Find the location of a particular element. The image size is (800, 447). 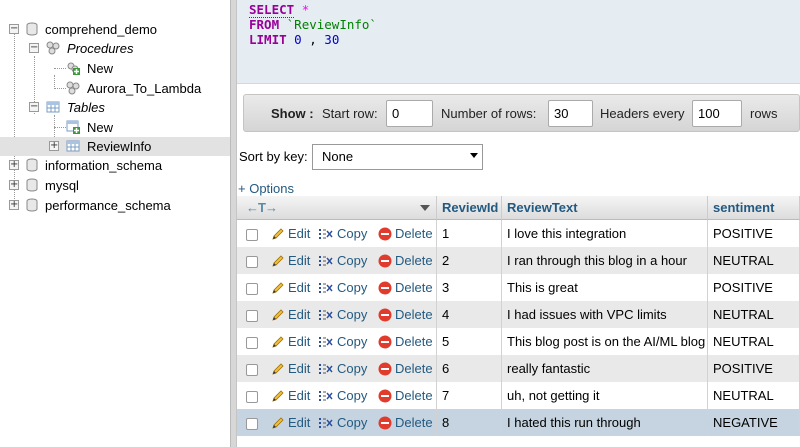

cell-reviewtext: I hated this run through is located at coordinates (605, 422).